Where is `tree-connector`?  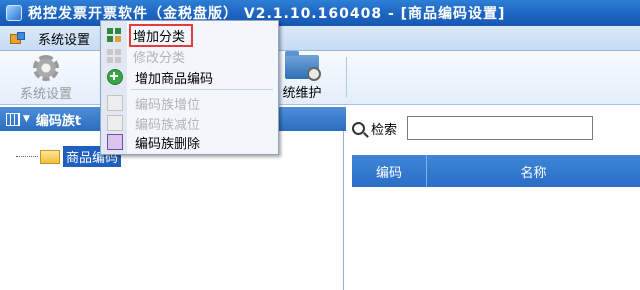 tree-connector is located at coordinates (27, 156).